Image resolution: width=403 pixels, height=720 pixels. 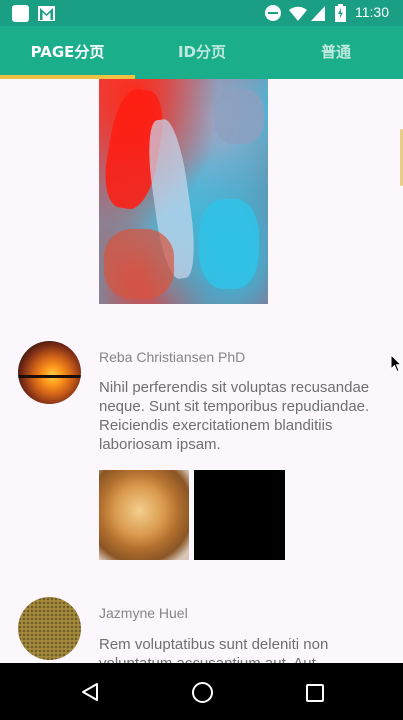 I want to click on art-stroke-blue-grey, so click(x=239, y=116).